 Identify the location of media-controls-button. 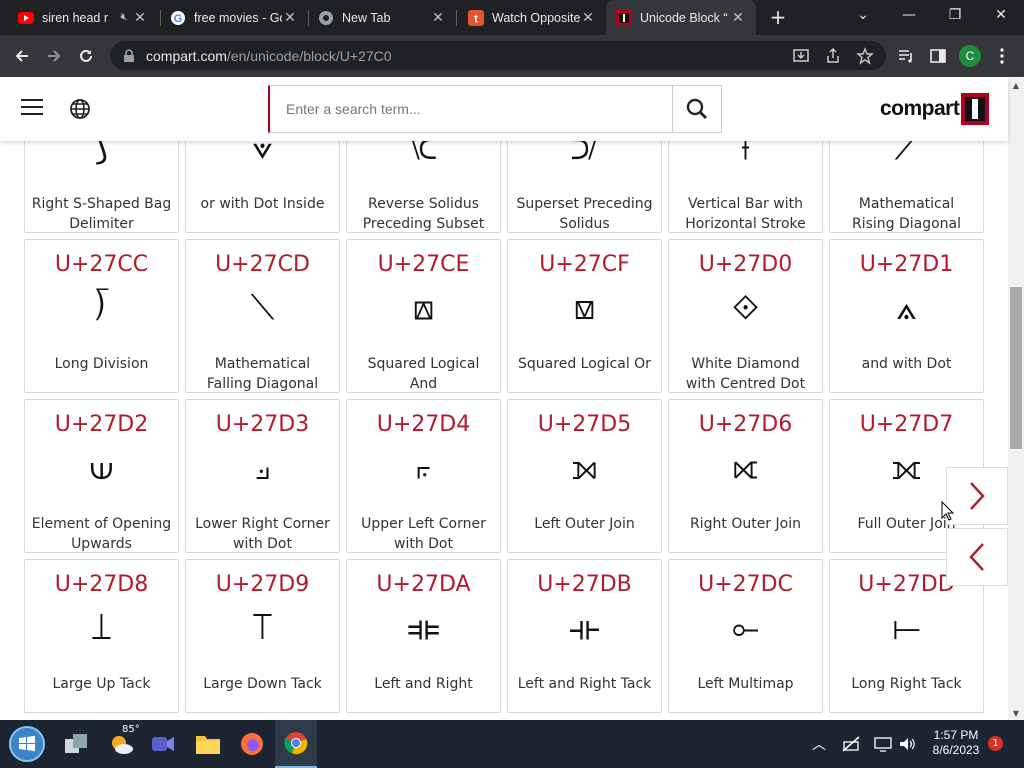
(906, 56).